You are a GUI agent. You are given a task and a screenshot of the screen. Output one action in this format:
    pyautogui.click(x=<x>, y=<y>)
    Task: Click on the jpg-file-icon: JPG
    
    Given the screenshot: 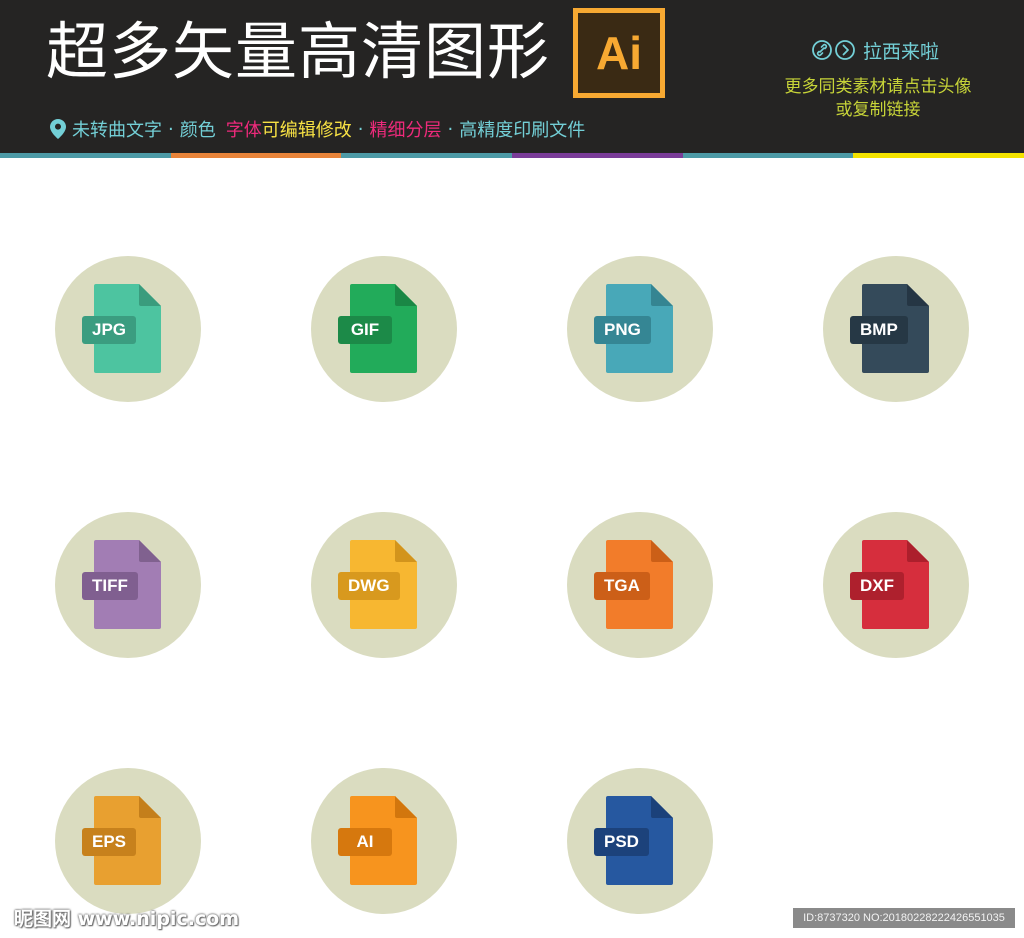 What is the action you would take?
    pyautogui.click(x=128, y=329)
    